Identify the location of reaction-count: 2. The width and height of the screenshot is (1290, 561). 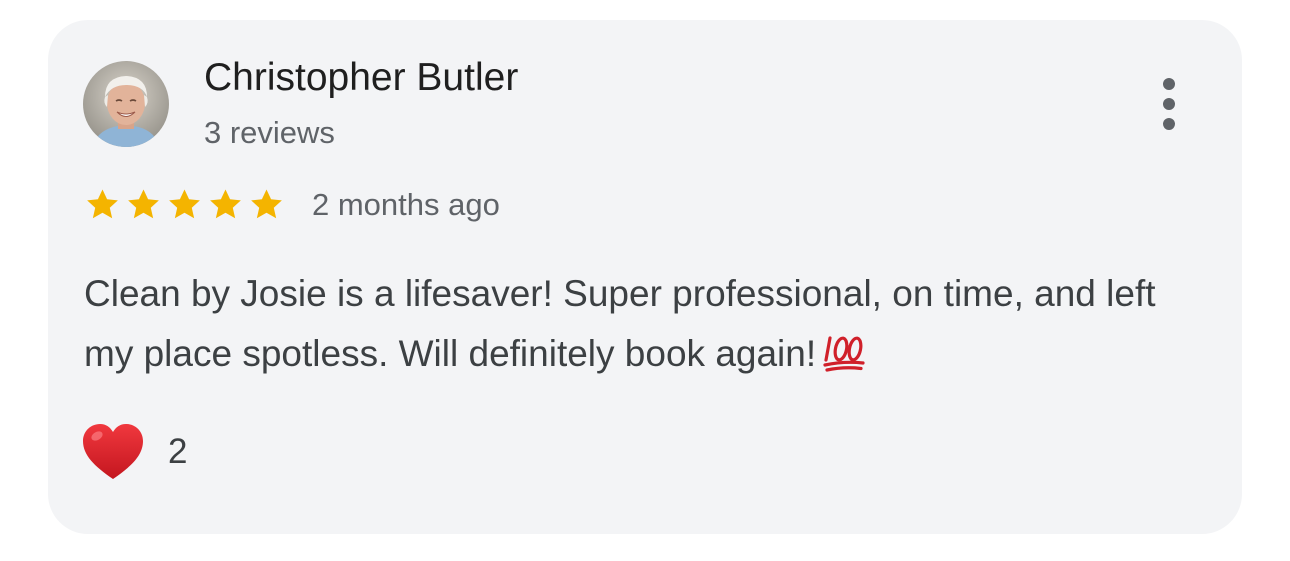
(178, 451).